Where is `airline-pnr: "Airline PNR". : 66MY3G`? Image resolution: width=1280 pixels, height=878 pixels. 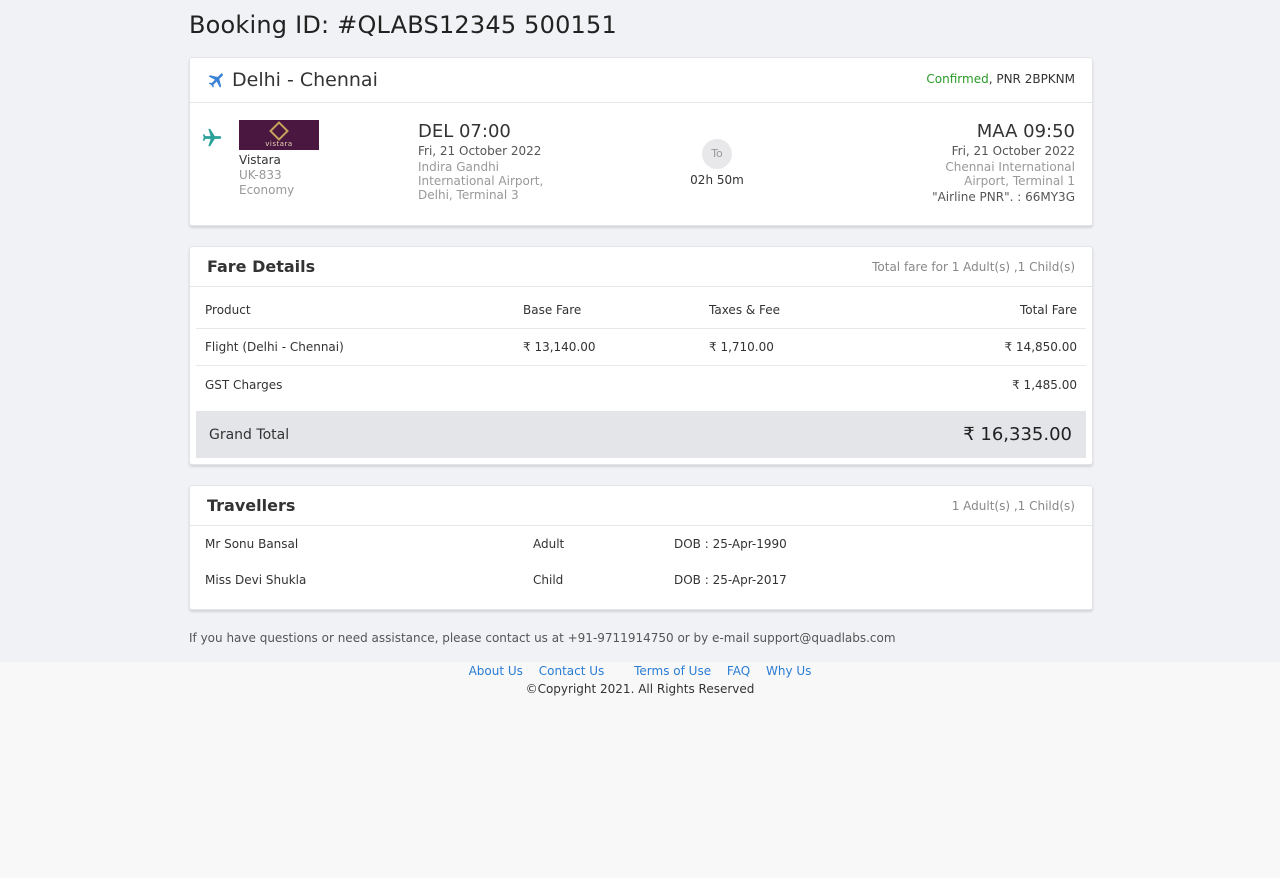
airline-pnr: "Airline PNR". : 66MY3G is located at coordinates (1003, 197).